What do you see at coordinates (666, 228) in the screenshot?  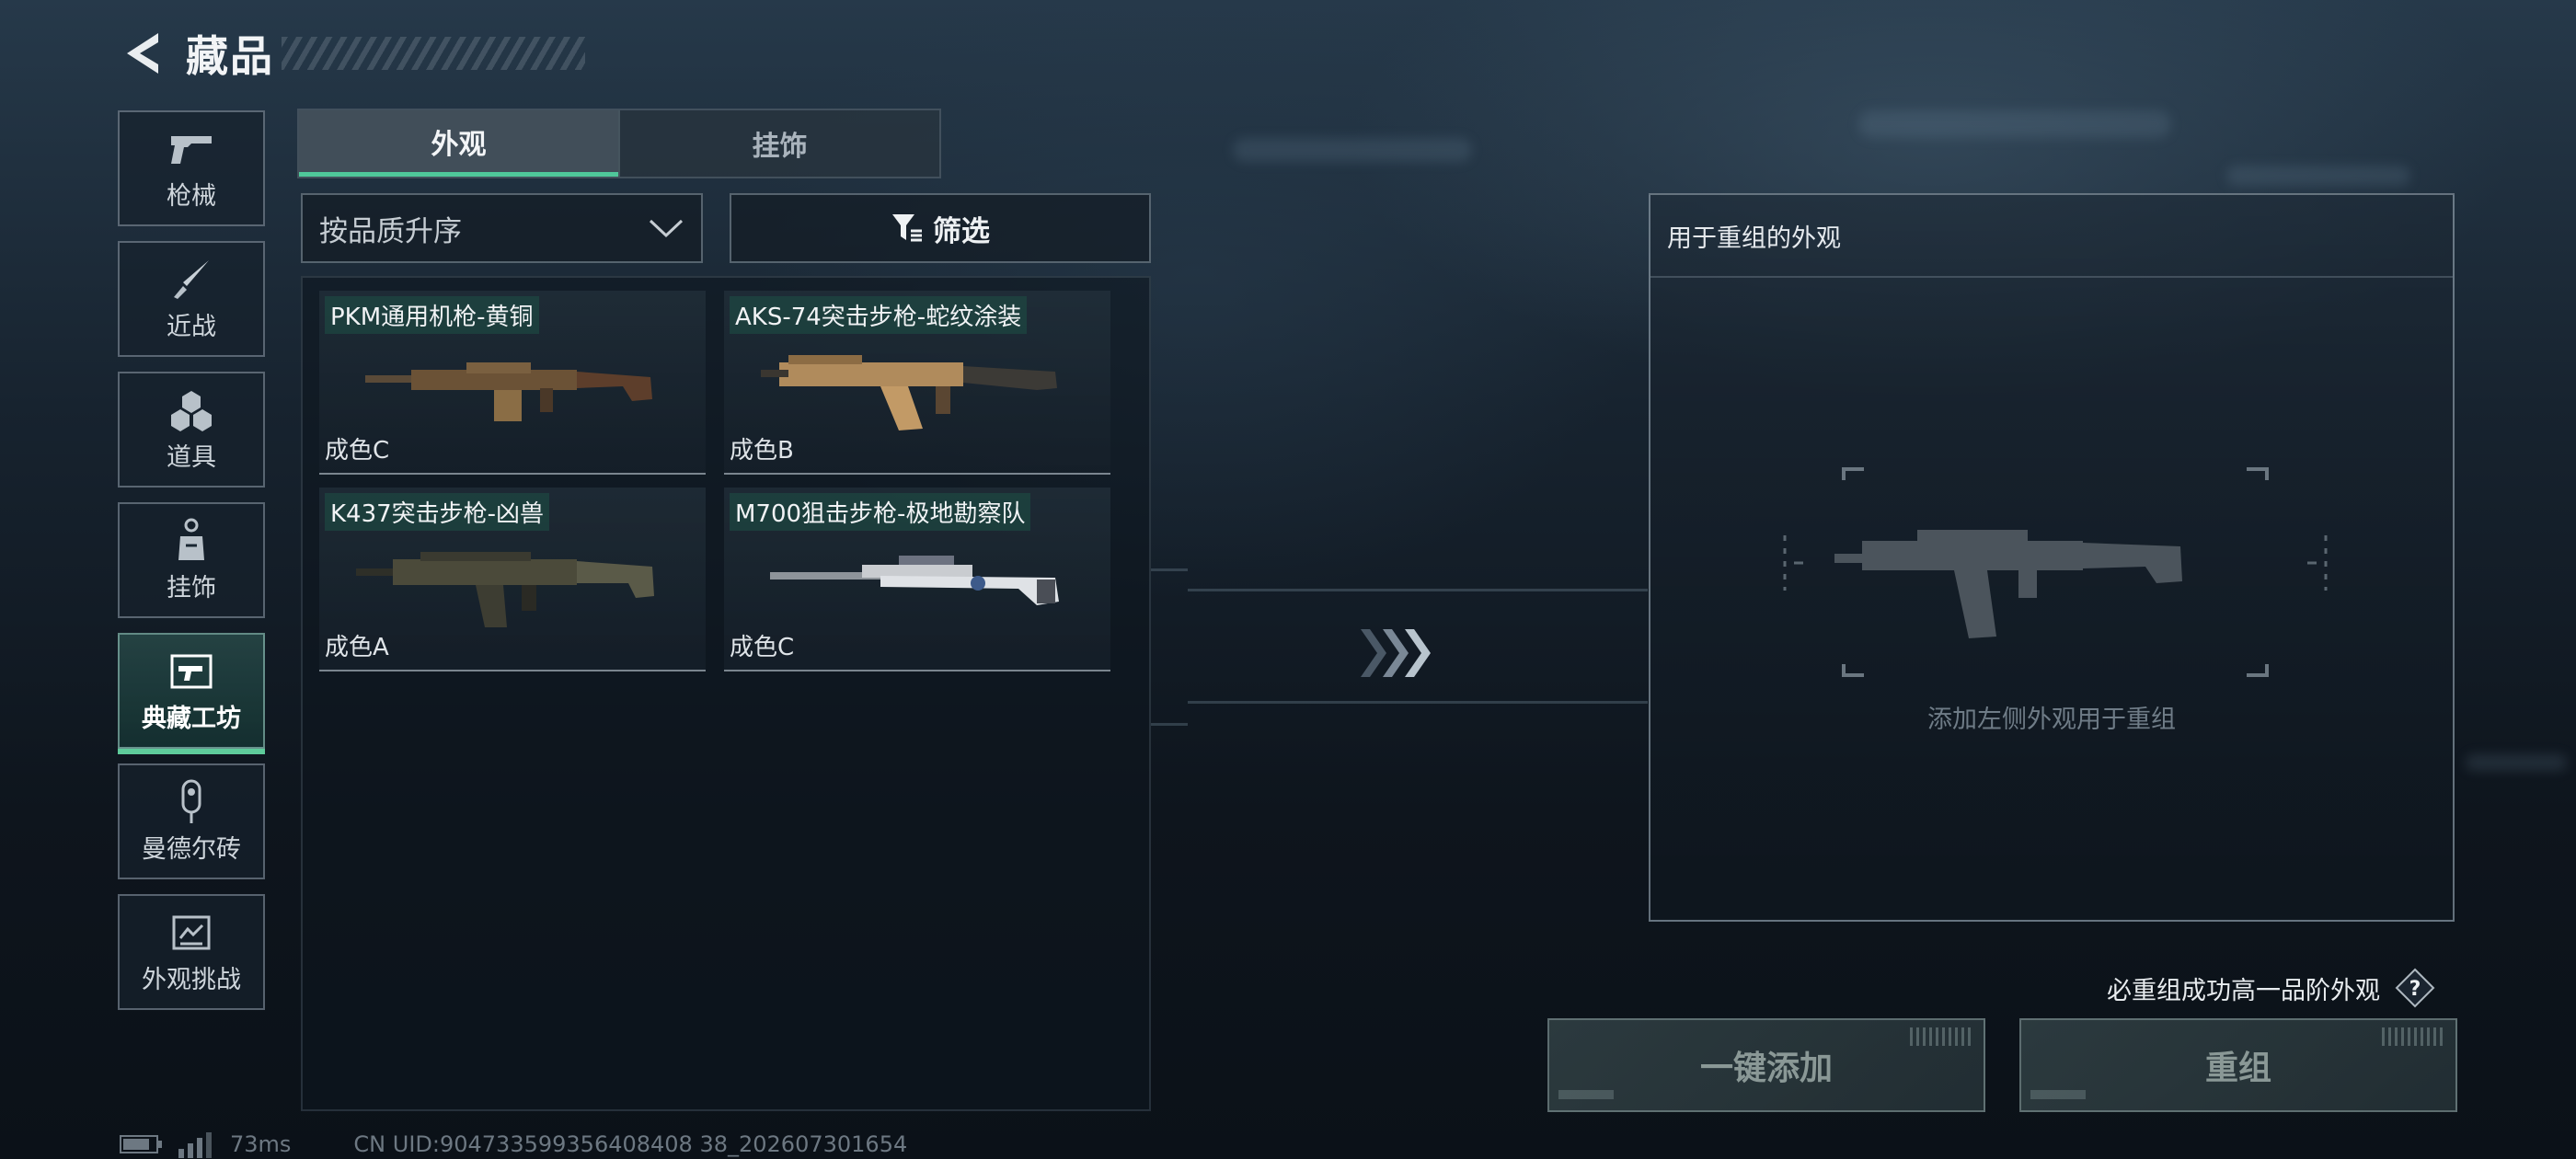 I see `chevron-down-icon` at bounding box center [666, 228].